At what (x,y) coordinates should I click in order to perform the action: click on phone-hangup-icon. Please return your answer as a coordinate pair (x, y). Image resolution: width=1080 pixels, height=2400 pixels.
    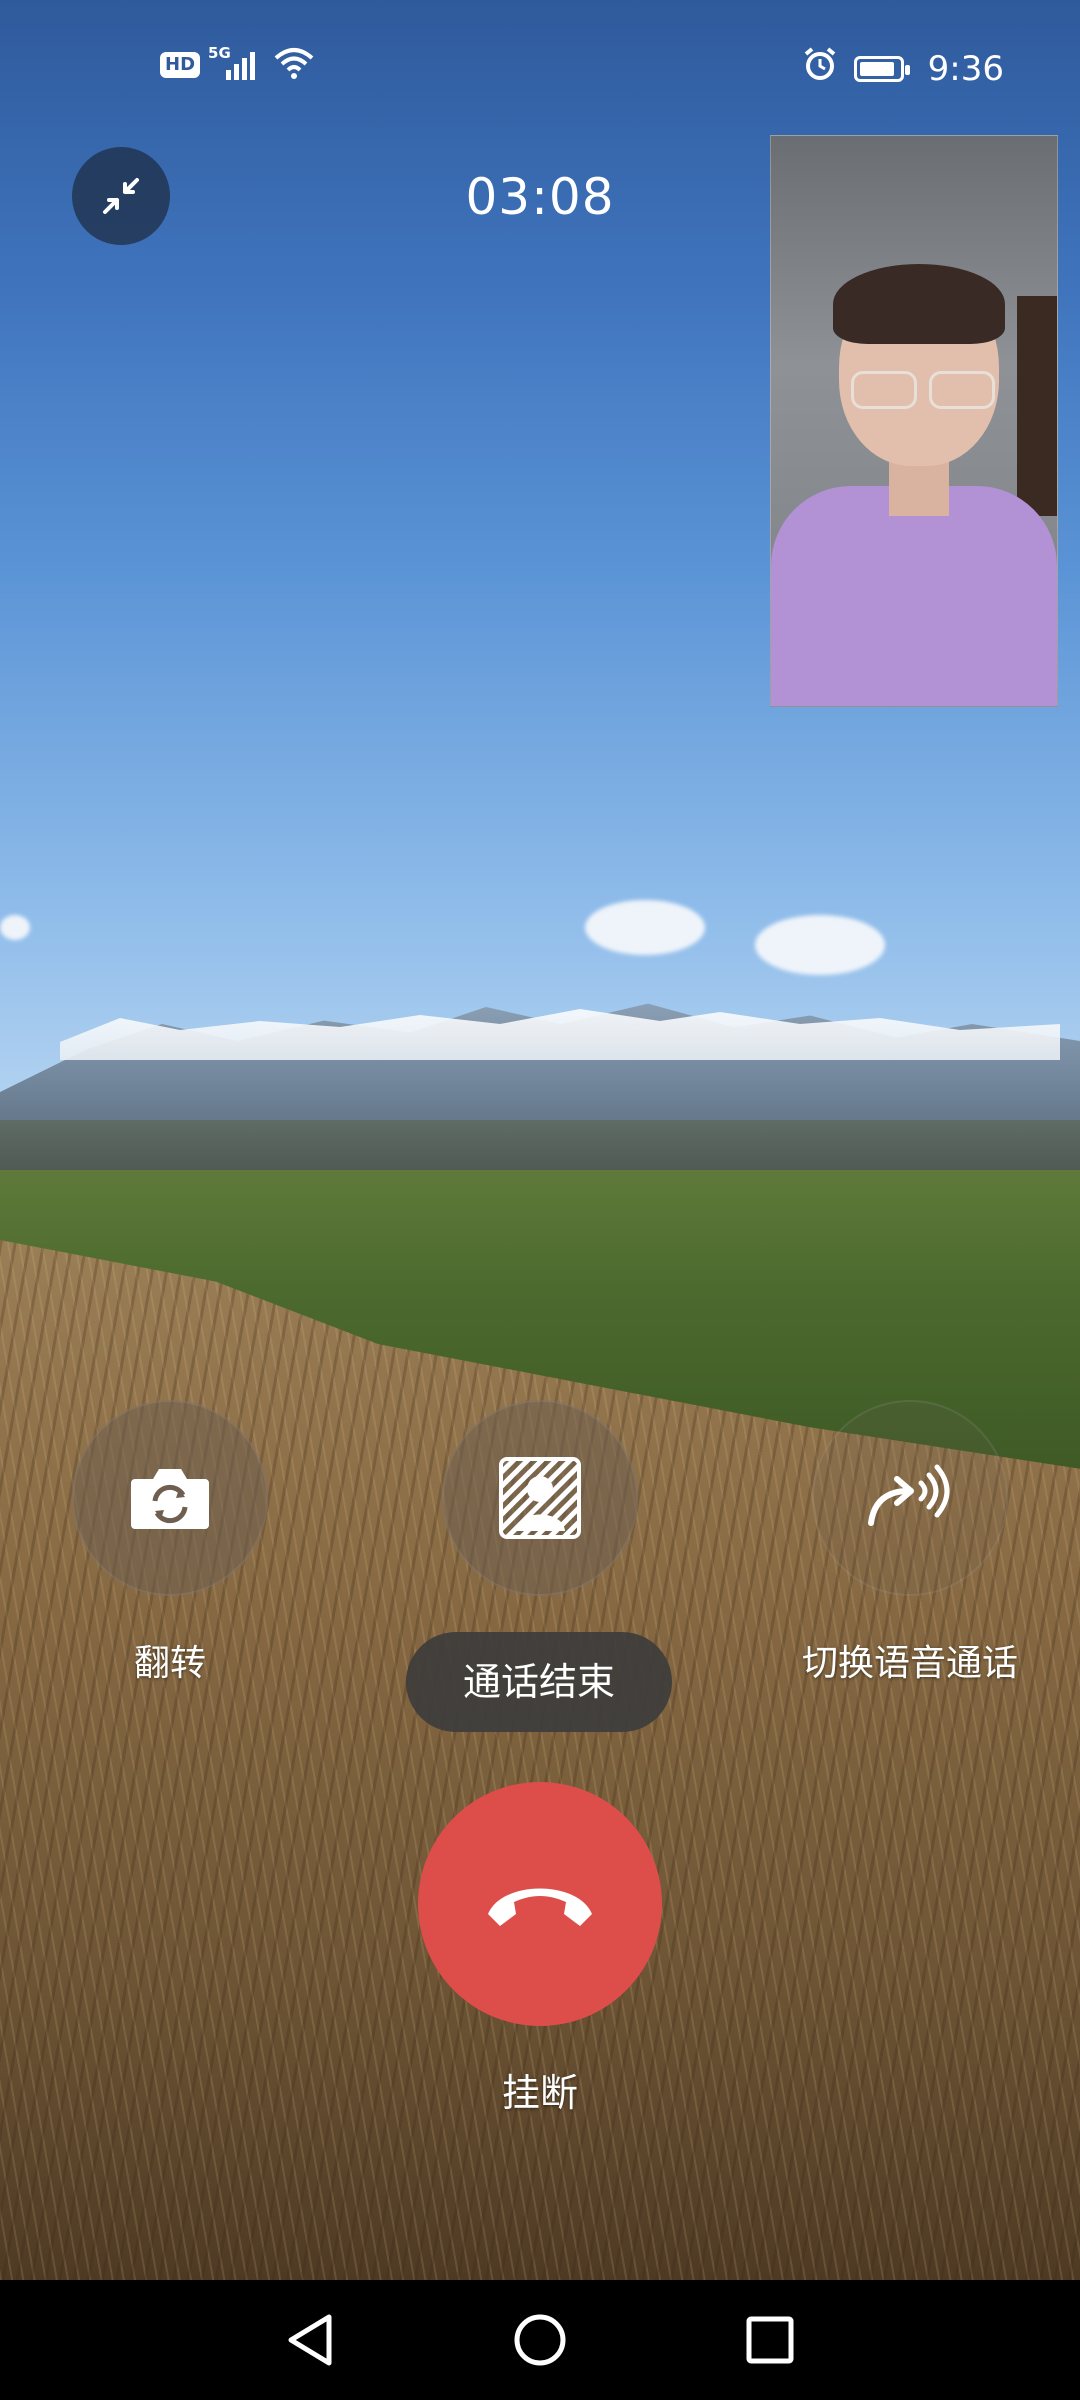
    Looking at the image, I should click on (540, 1907).